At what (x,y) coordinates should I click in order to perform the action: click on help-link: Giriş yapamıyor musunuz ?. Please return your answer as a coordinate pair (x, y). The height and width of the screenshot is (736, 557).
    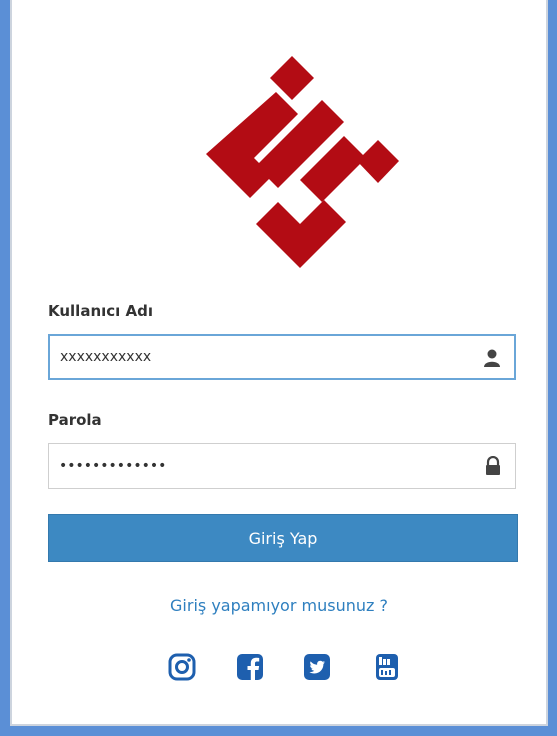
    Looking at the image, I should click on (279, 605).